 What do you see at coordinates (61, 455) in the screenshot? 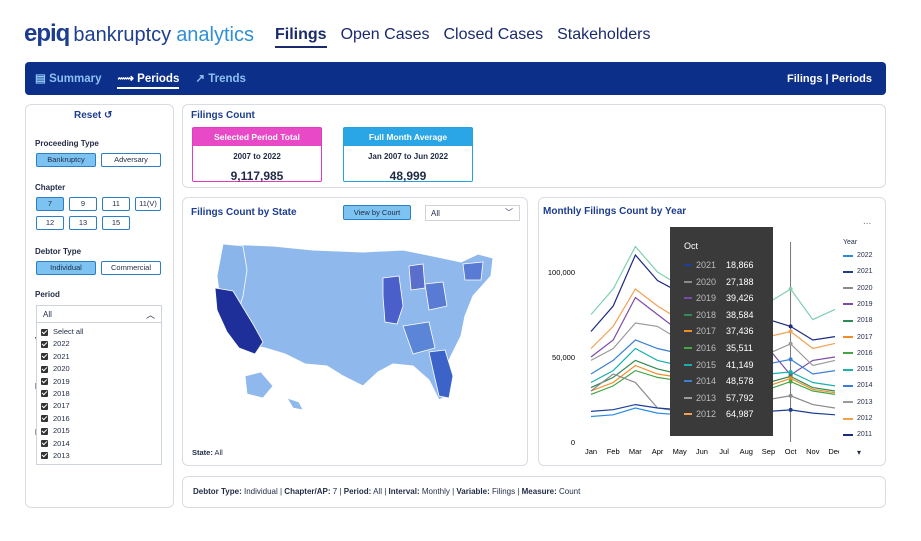
I see `period-option-label: 2013` at bounding box center [61, 455].